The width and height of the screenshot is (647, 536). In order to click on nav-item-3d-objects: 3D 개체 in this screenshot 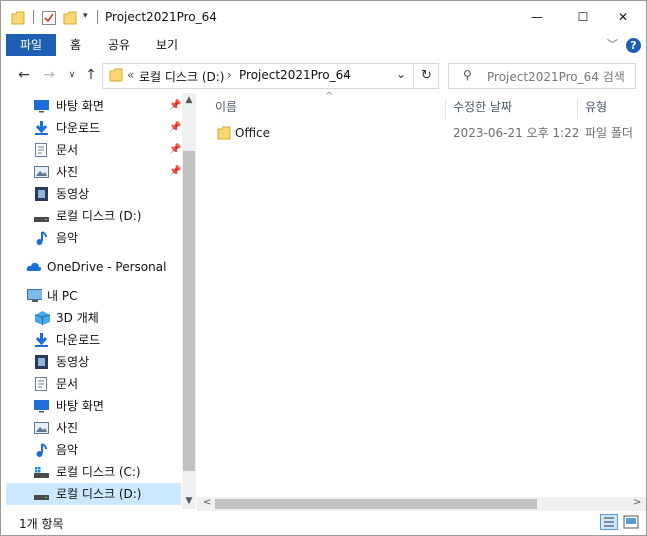, I will do `click(93, 318)`.